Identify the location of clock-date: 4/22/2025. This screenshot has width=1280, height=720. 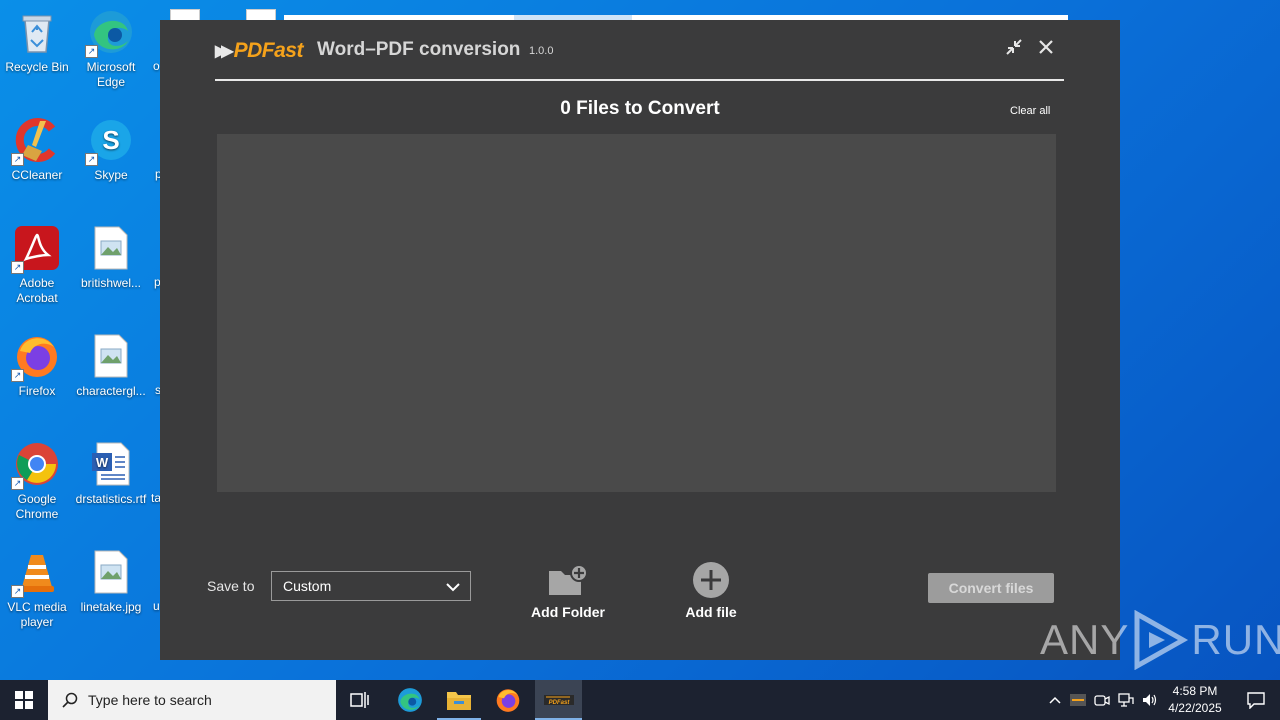
(1195, 708).